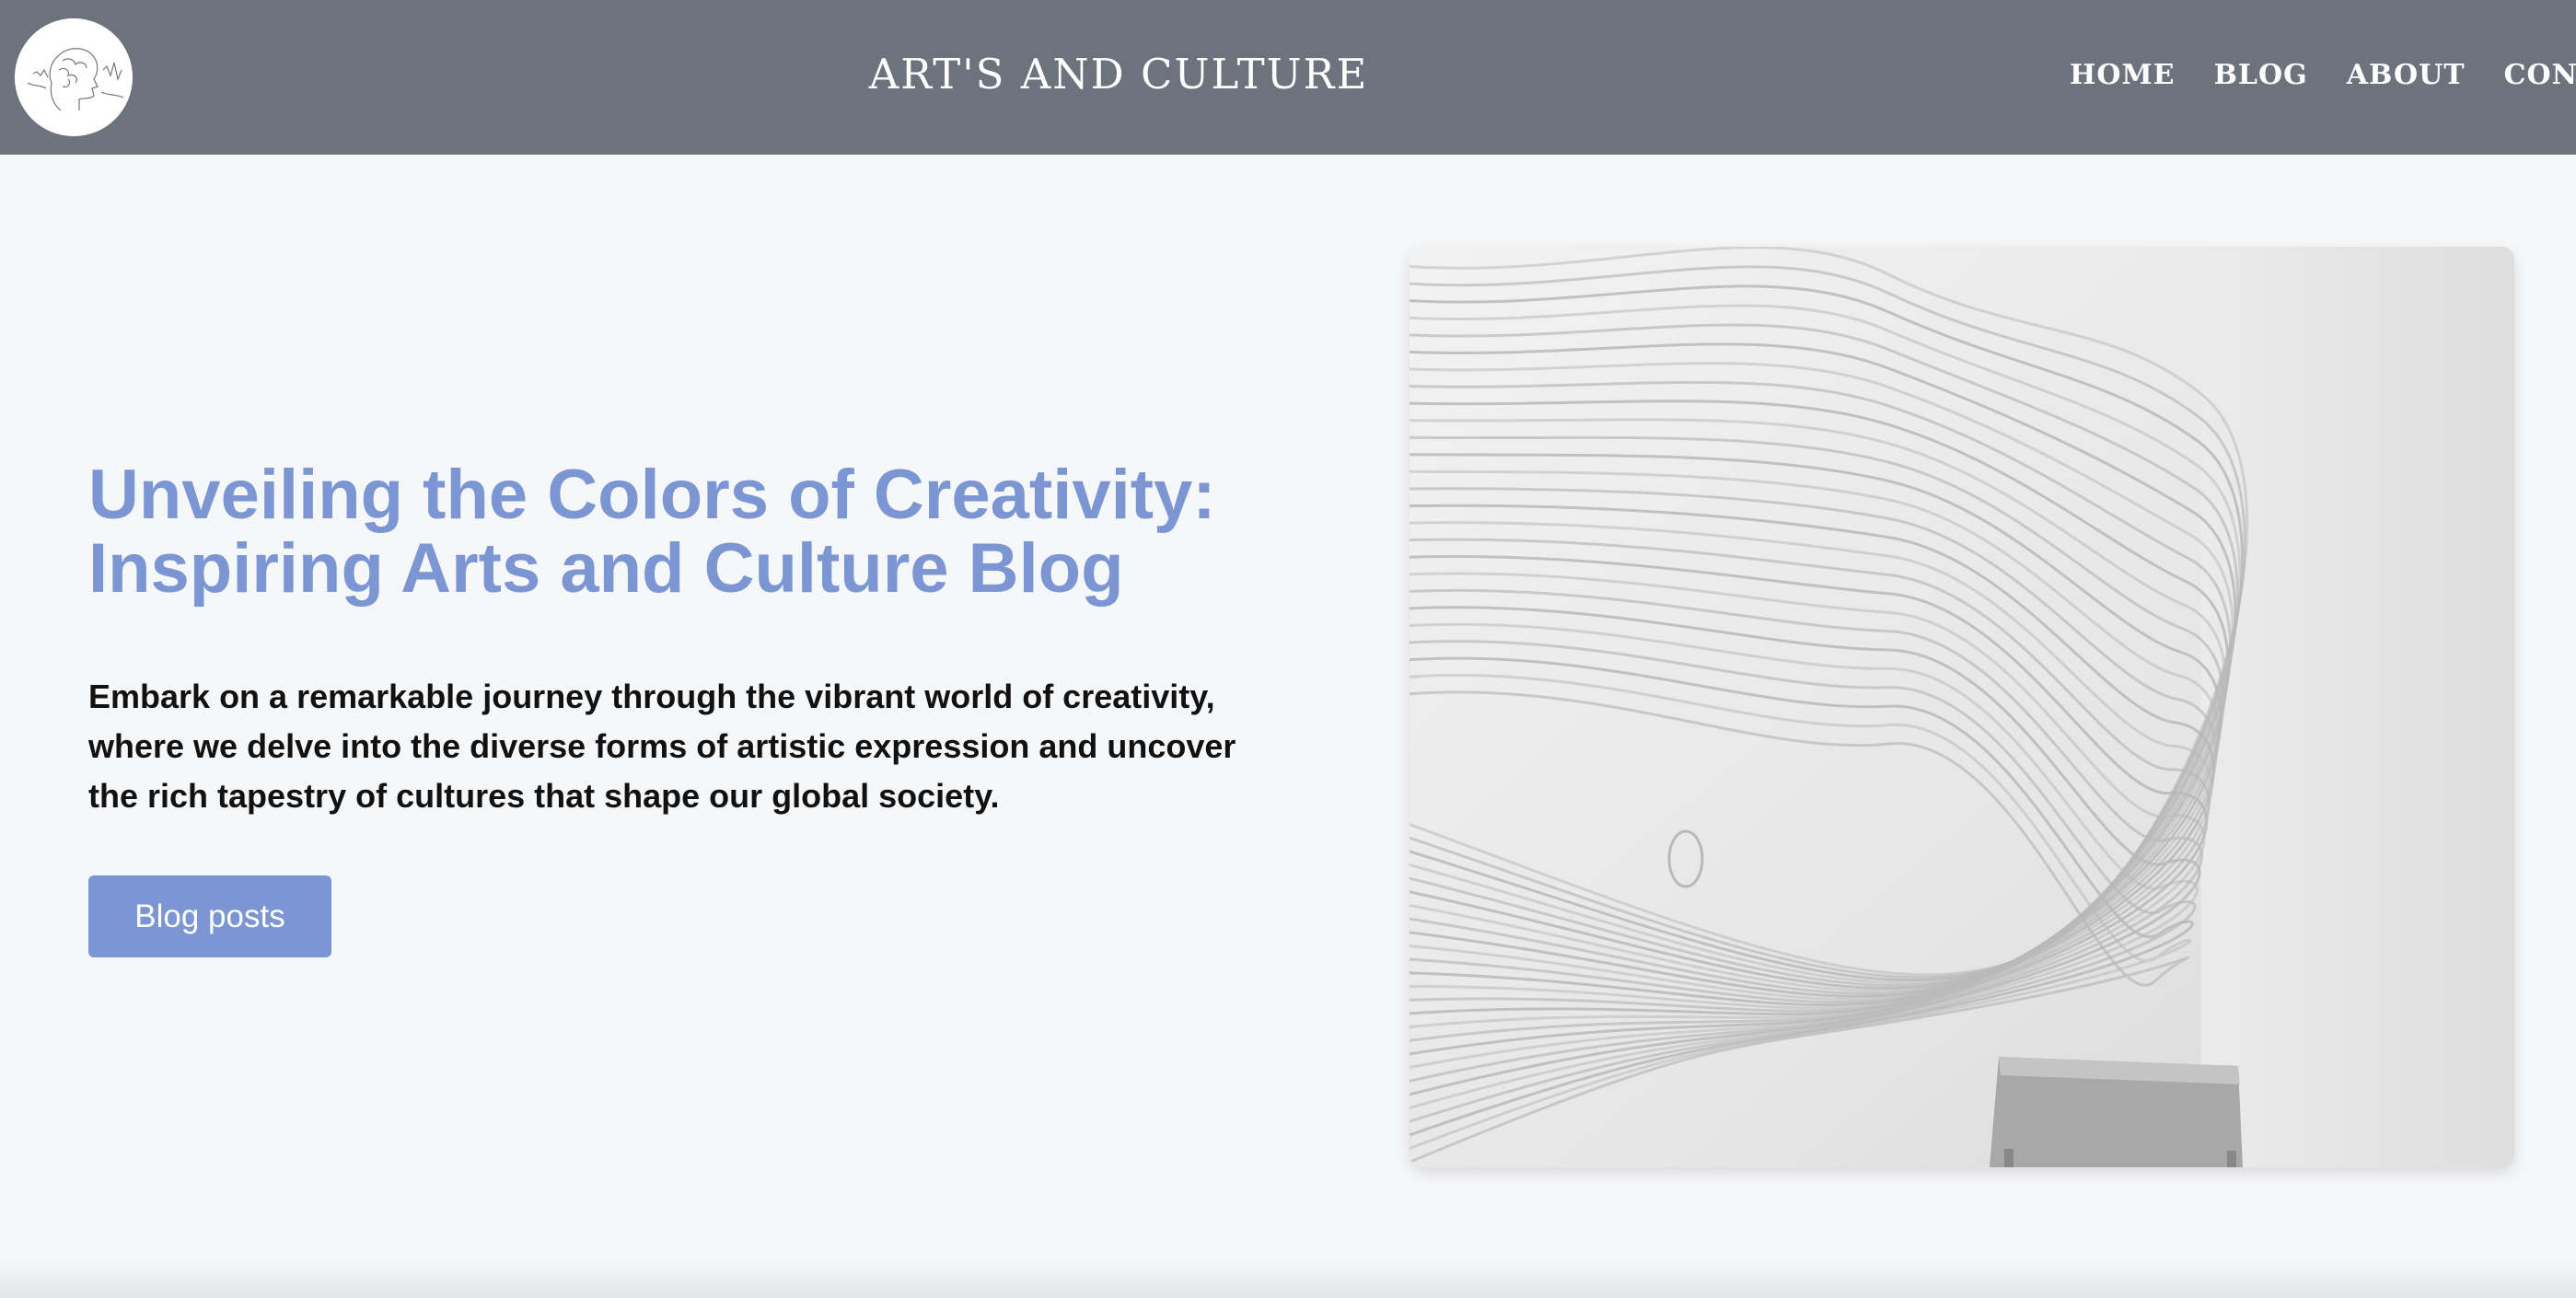  What do you see at coordinates (606, 568) in the screenshot?
I see `hero-title-line: Inspiring Arts and Culture Blog` at bounding box center [606, 568].